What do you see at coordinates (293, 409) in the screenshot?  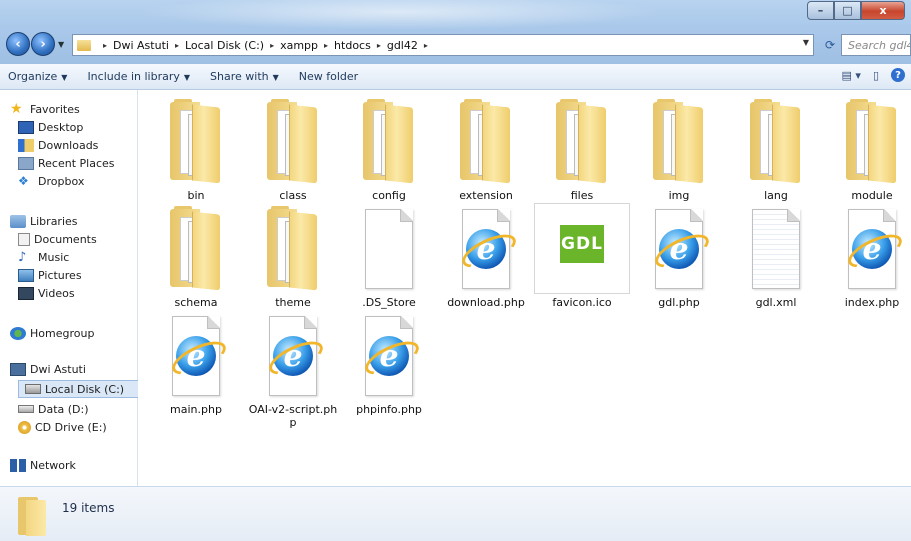 I see `file-name-line: OAI-v2-script.ph` at bounding box center [293, 409].